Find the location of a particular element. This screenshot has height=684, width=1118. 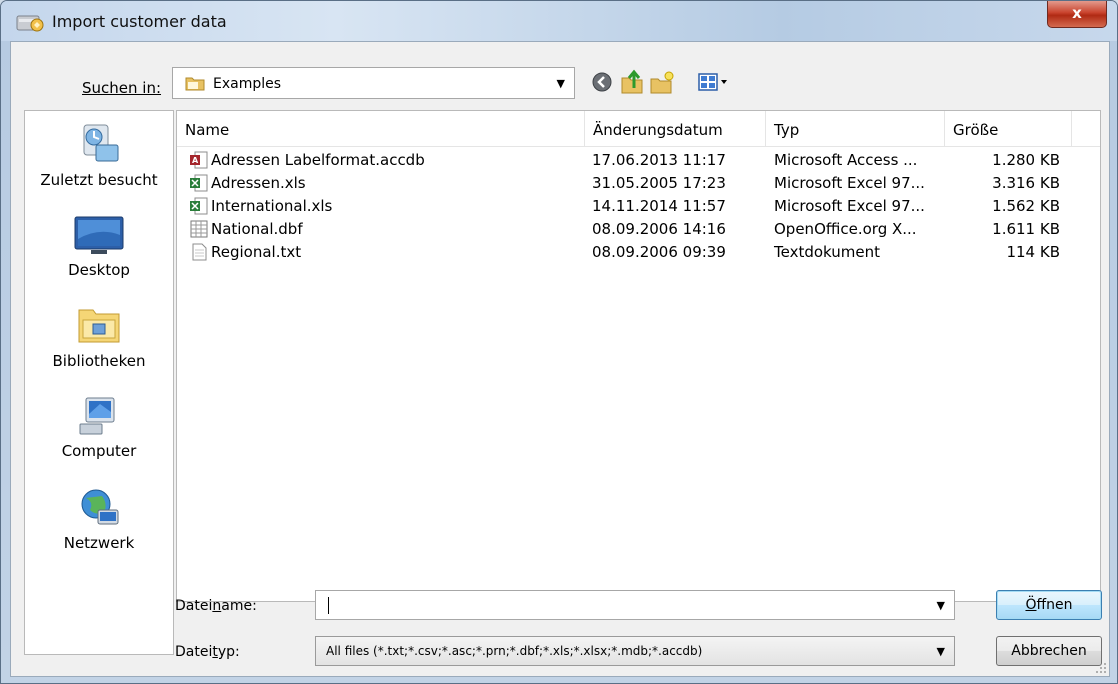

libraries-icon is located at coordinates (99, 326).